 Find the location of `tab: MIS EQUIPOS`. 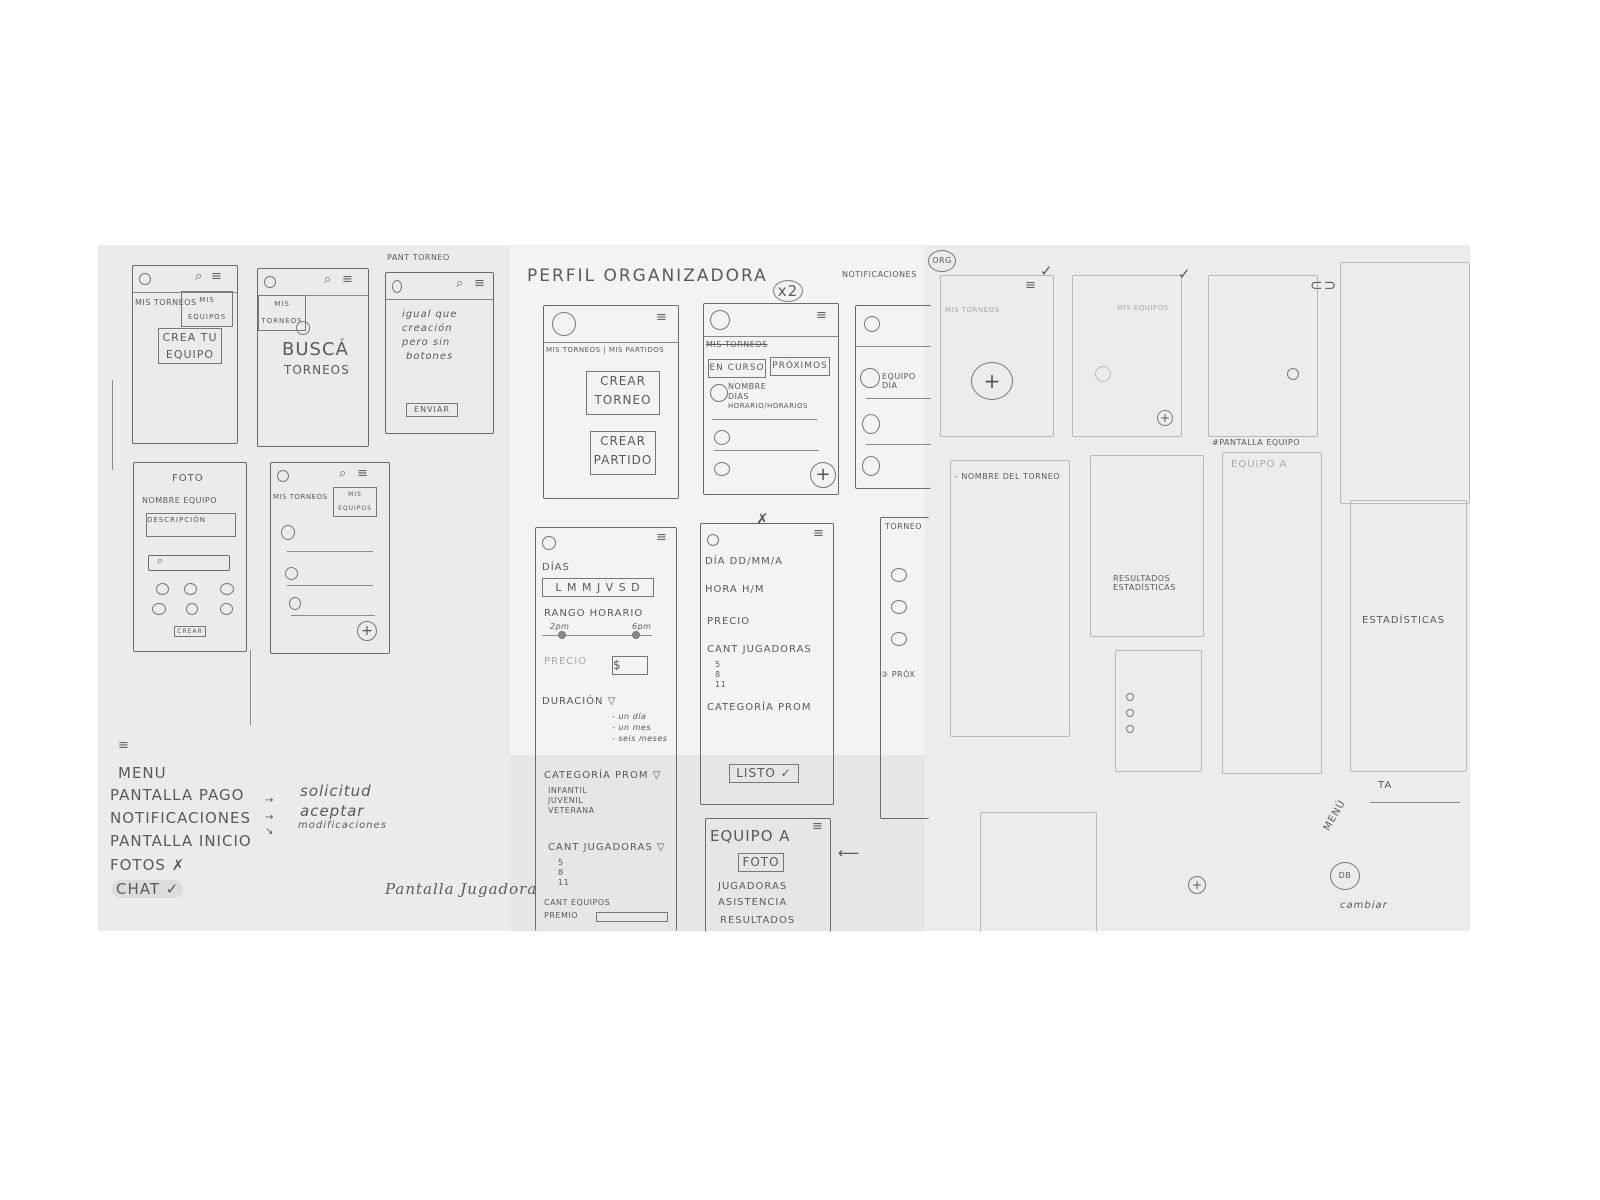

tab: MIS EQUIPOS is located at coordinates (1143, 308).